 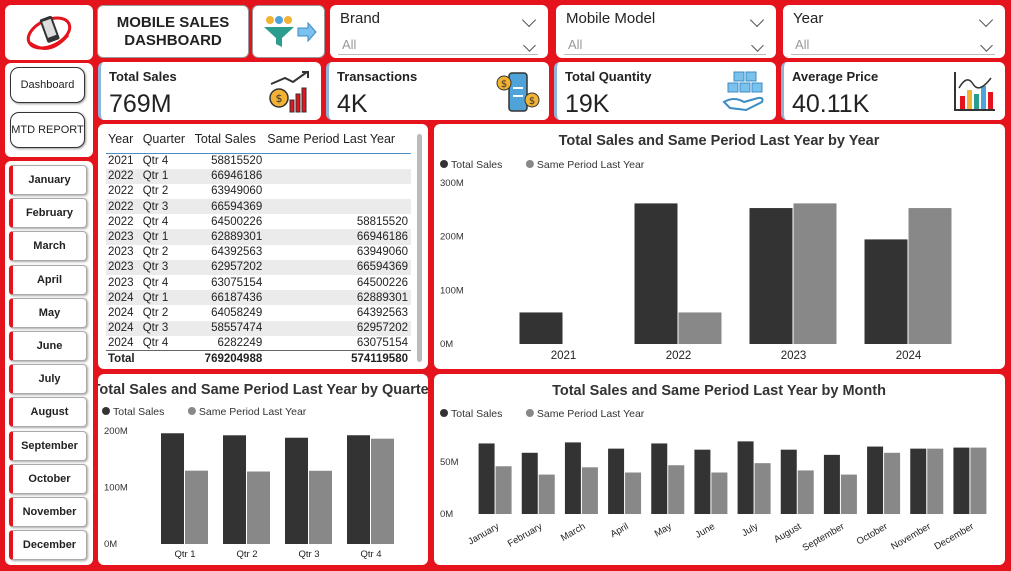 What do you see at coordinates (894, 31) in the screenshot?
I see `year-slicer: Year All` at bounding box center [894, 31].